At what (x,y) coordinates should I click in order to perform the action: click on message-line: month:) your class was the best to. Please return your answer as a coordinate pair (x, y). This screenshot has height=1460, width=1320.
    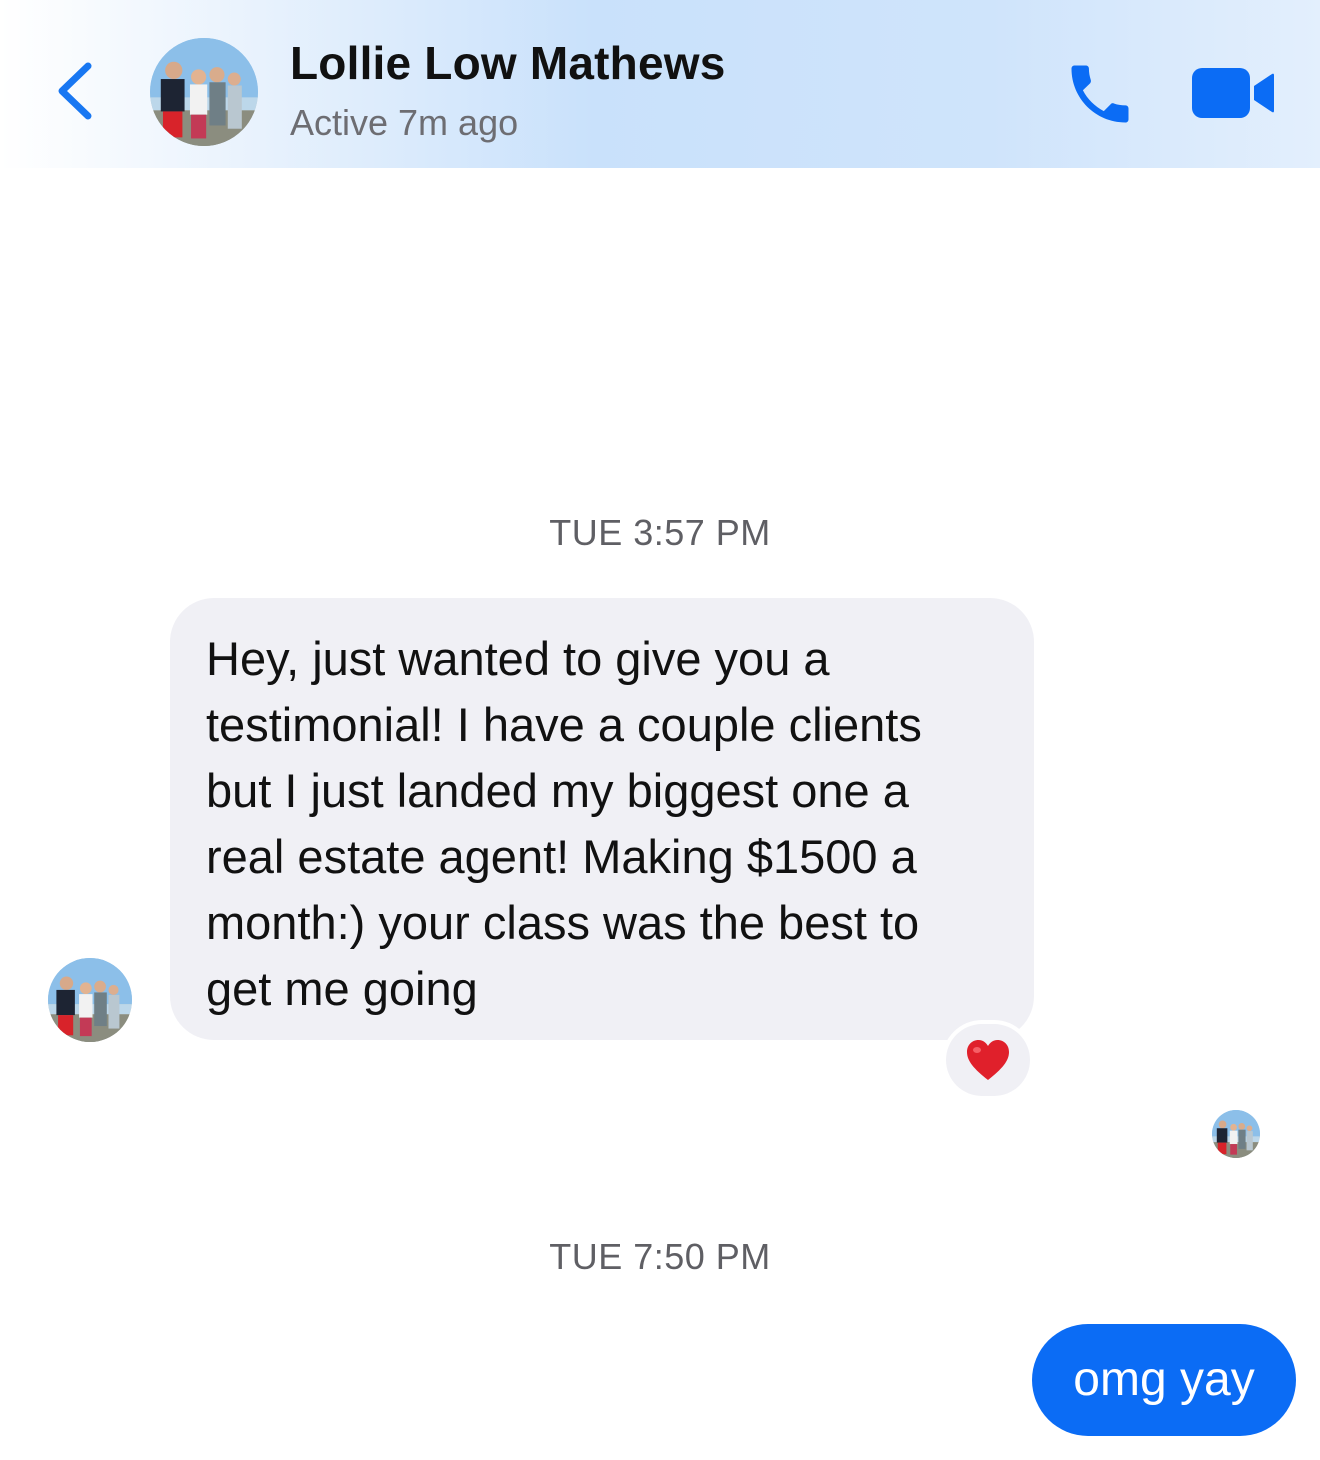
    Looking at the image, I should click on (563, 922).